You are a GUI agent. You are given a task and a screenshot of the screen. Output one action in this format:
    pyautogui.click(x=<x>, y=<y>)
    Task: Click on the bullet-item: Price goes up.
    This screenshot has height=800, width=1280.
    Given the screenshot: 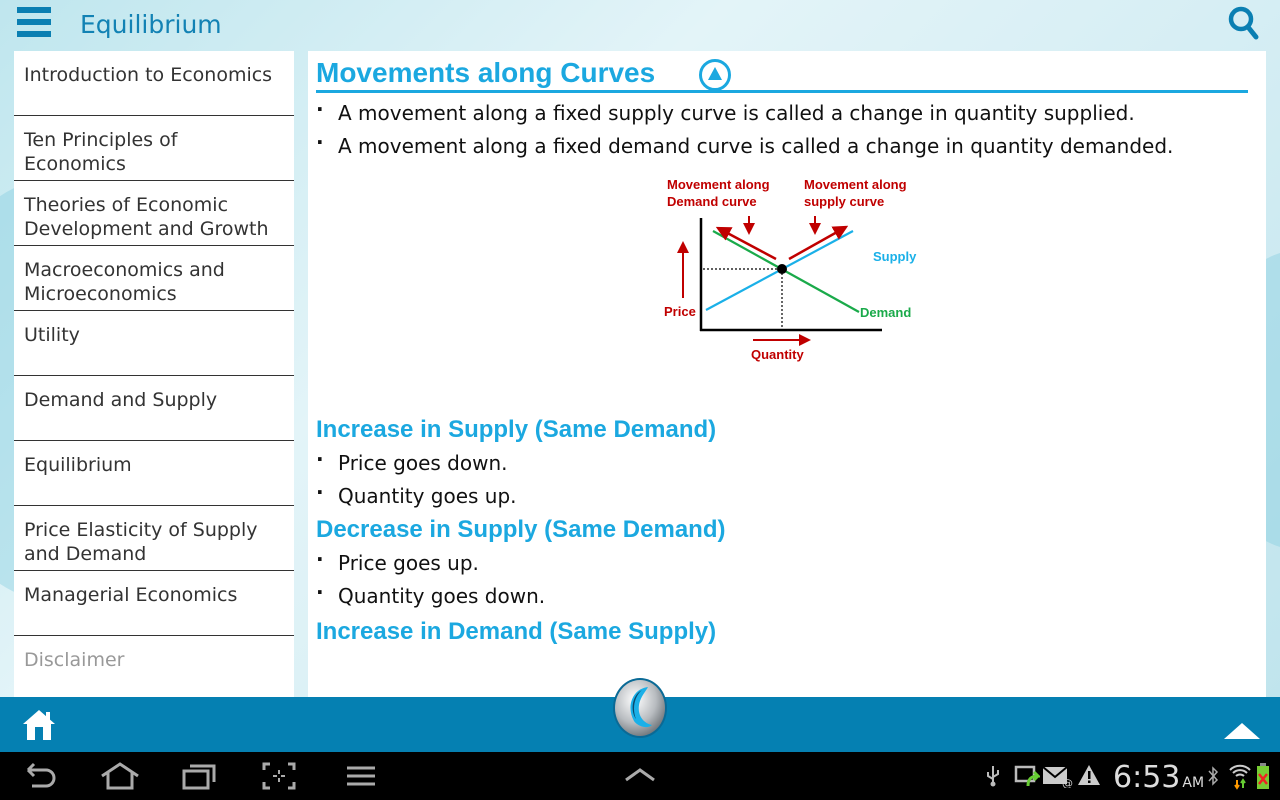 What is the action you would take?
    pyautogui.click(x=782, y=561)
    